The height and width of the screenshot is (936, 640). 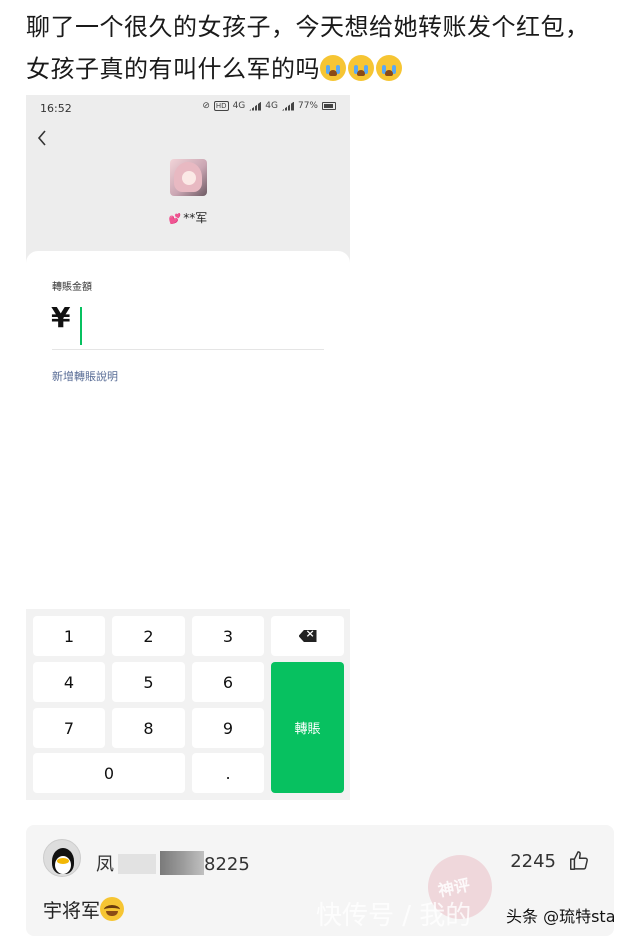 What do you see at coordinates (228, 728) in the screenshot?
I see `key-9: 9` at bounding box center [228, 728].